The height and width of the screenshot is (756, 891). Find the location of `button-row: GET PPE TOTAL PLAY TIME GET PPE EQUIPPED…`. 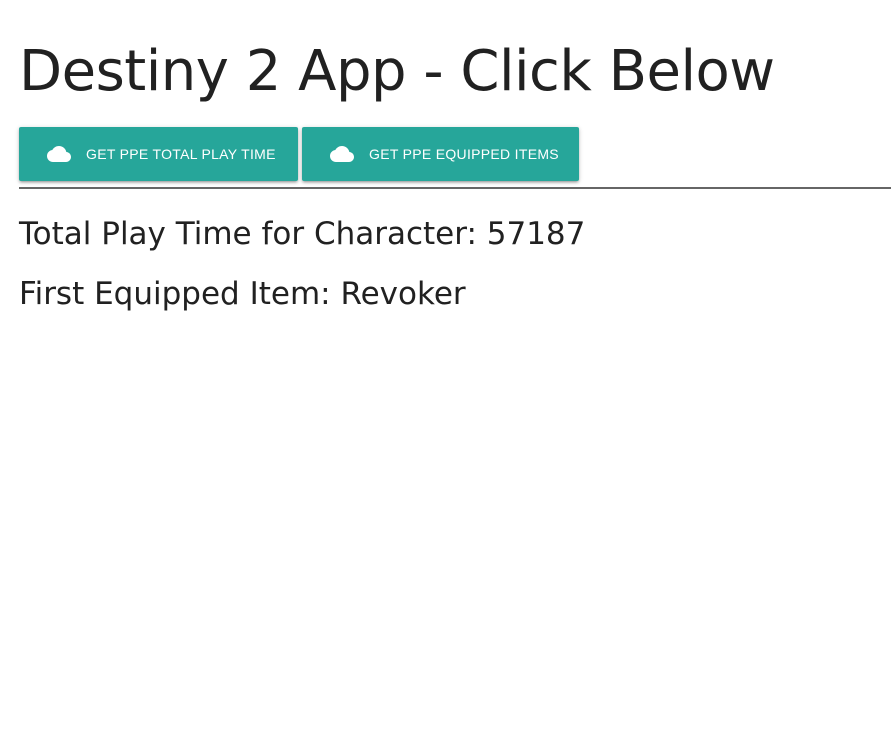

button-row: GET PPE TOTAL PLAY TIME GET PPE EQUIPPED… is located at coordinates (299, 154).